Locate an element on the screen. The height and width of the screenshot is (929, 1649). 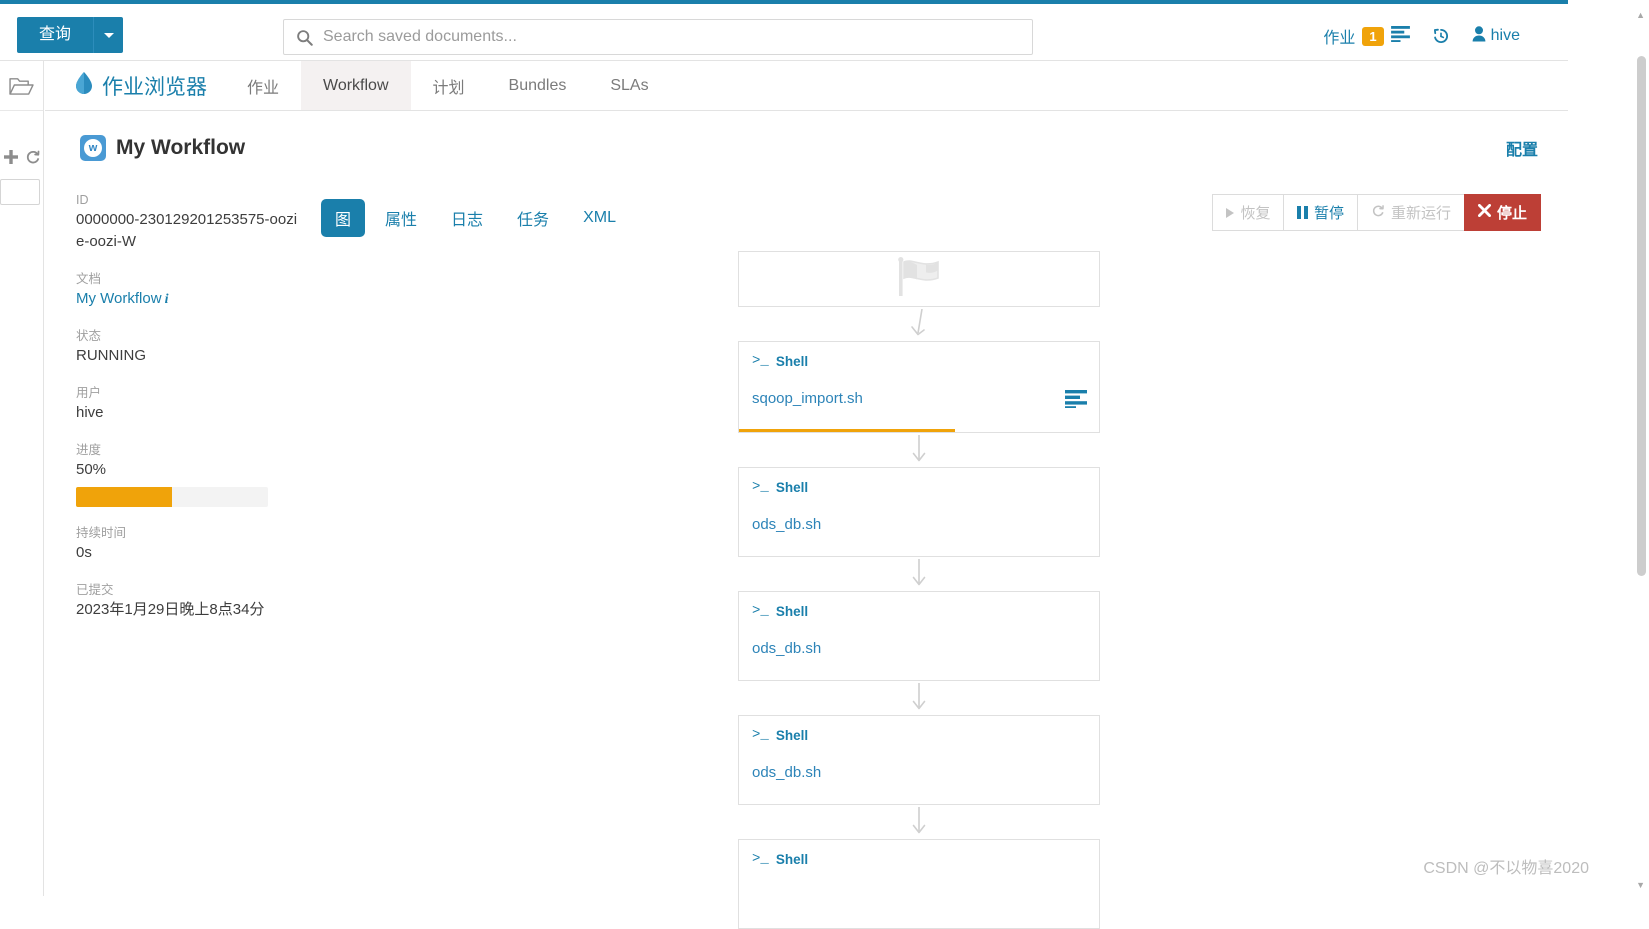
graph-node-progress is located at coordinates (847, 430).